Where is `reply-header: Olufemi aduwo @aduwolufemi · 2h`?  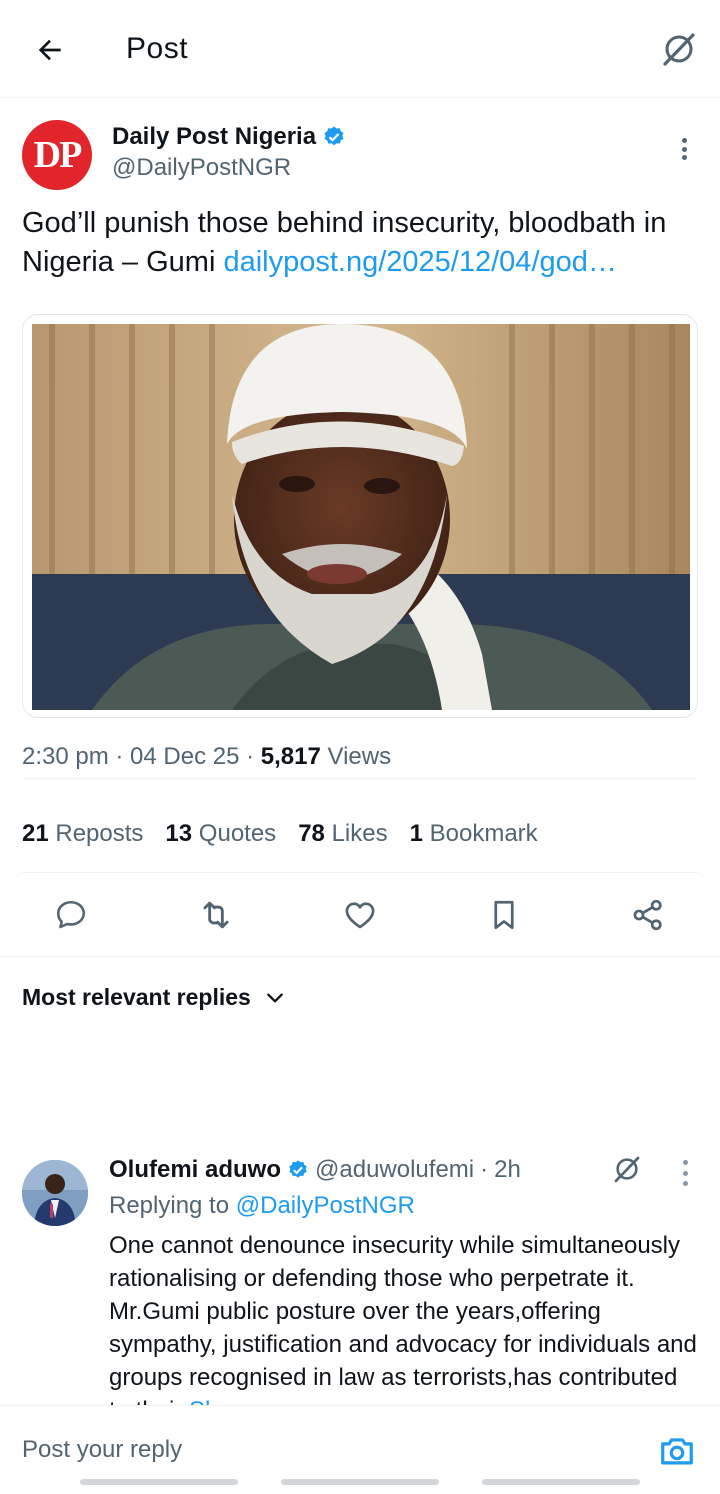 reply-header: Olufemi aduwo @aduwolufemi · 2h is located at coordinates (315, 1170).